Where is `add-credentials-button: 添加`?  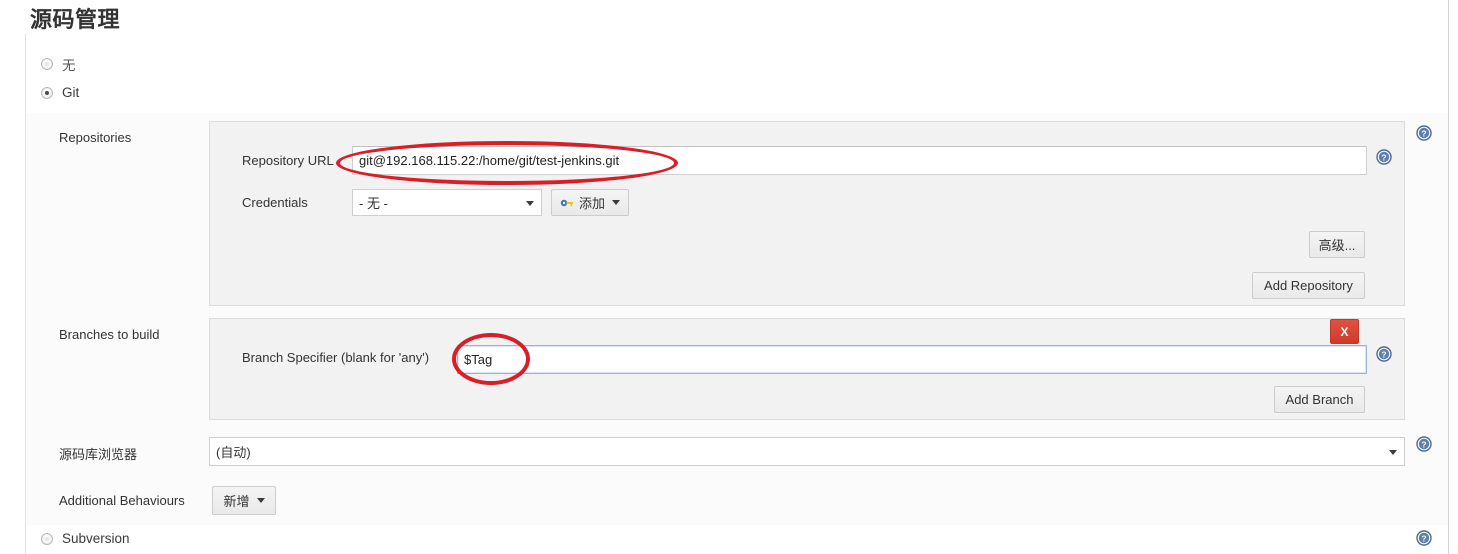 add-credentials-button: 添加 is located at coordinates (590, 202).